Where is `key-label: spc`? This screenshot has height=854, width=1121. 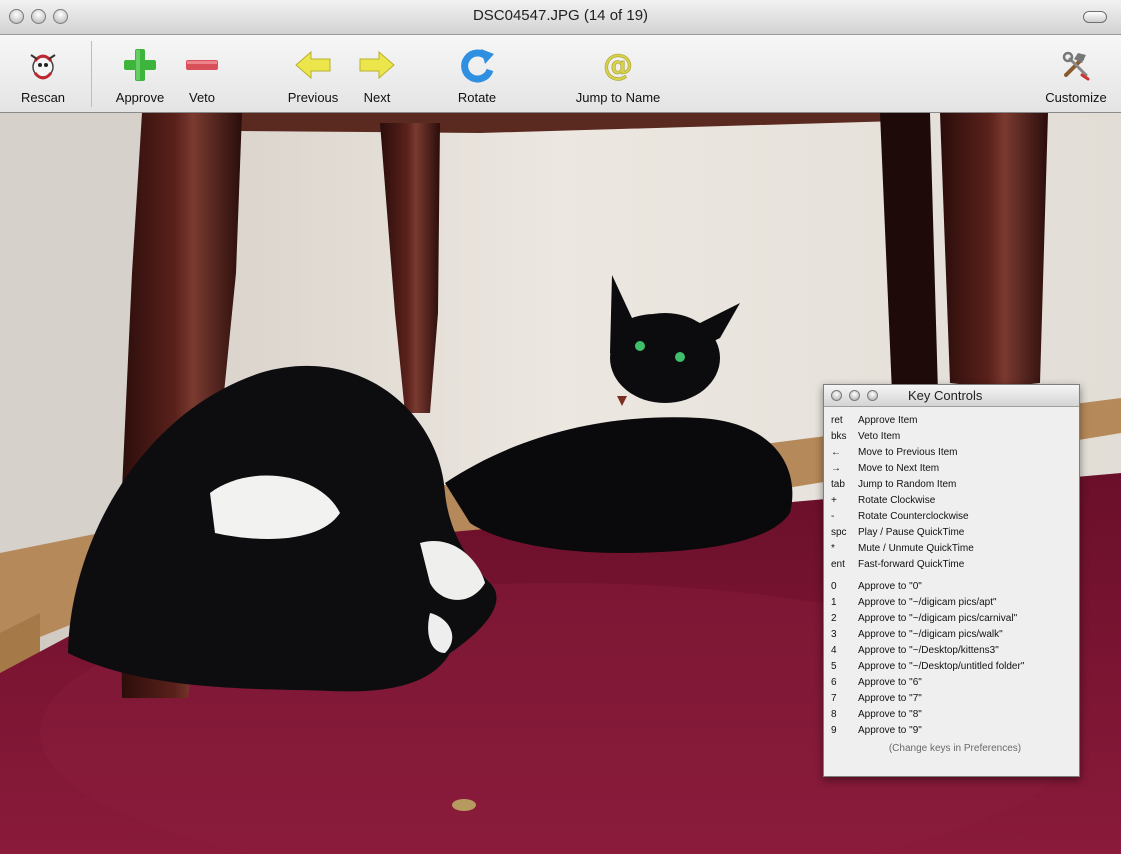 key-label: spc is located at coordinates (839, 532).